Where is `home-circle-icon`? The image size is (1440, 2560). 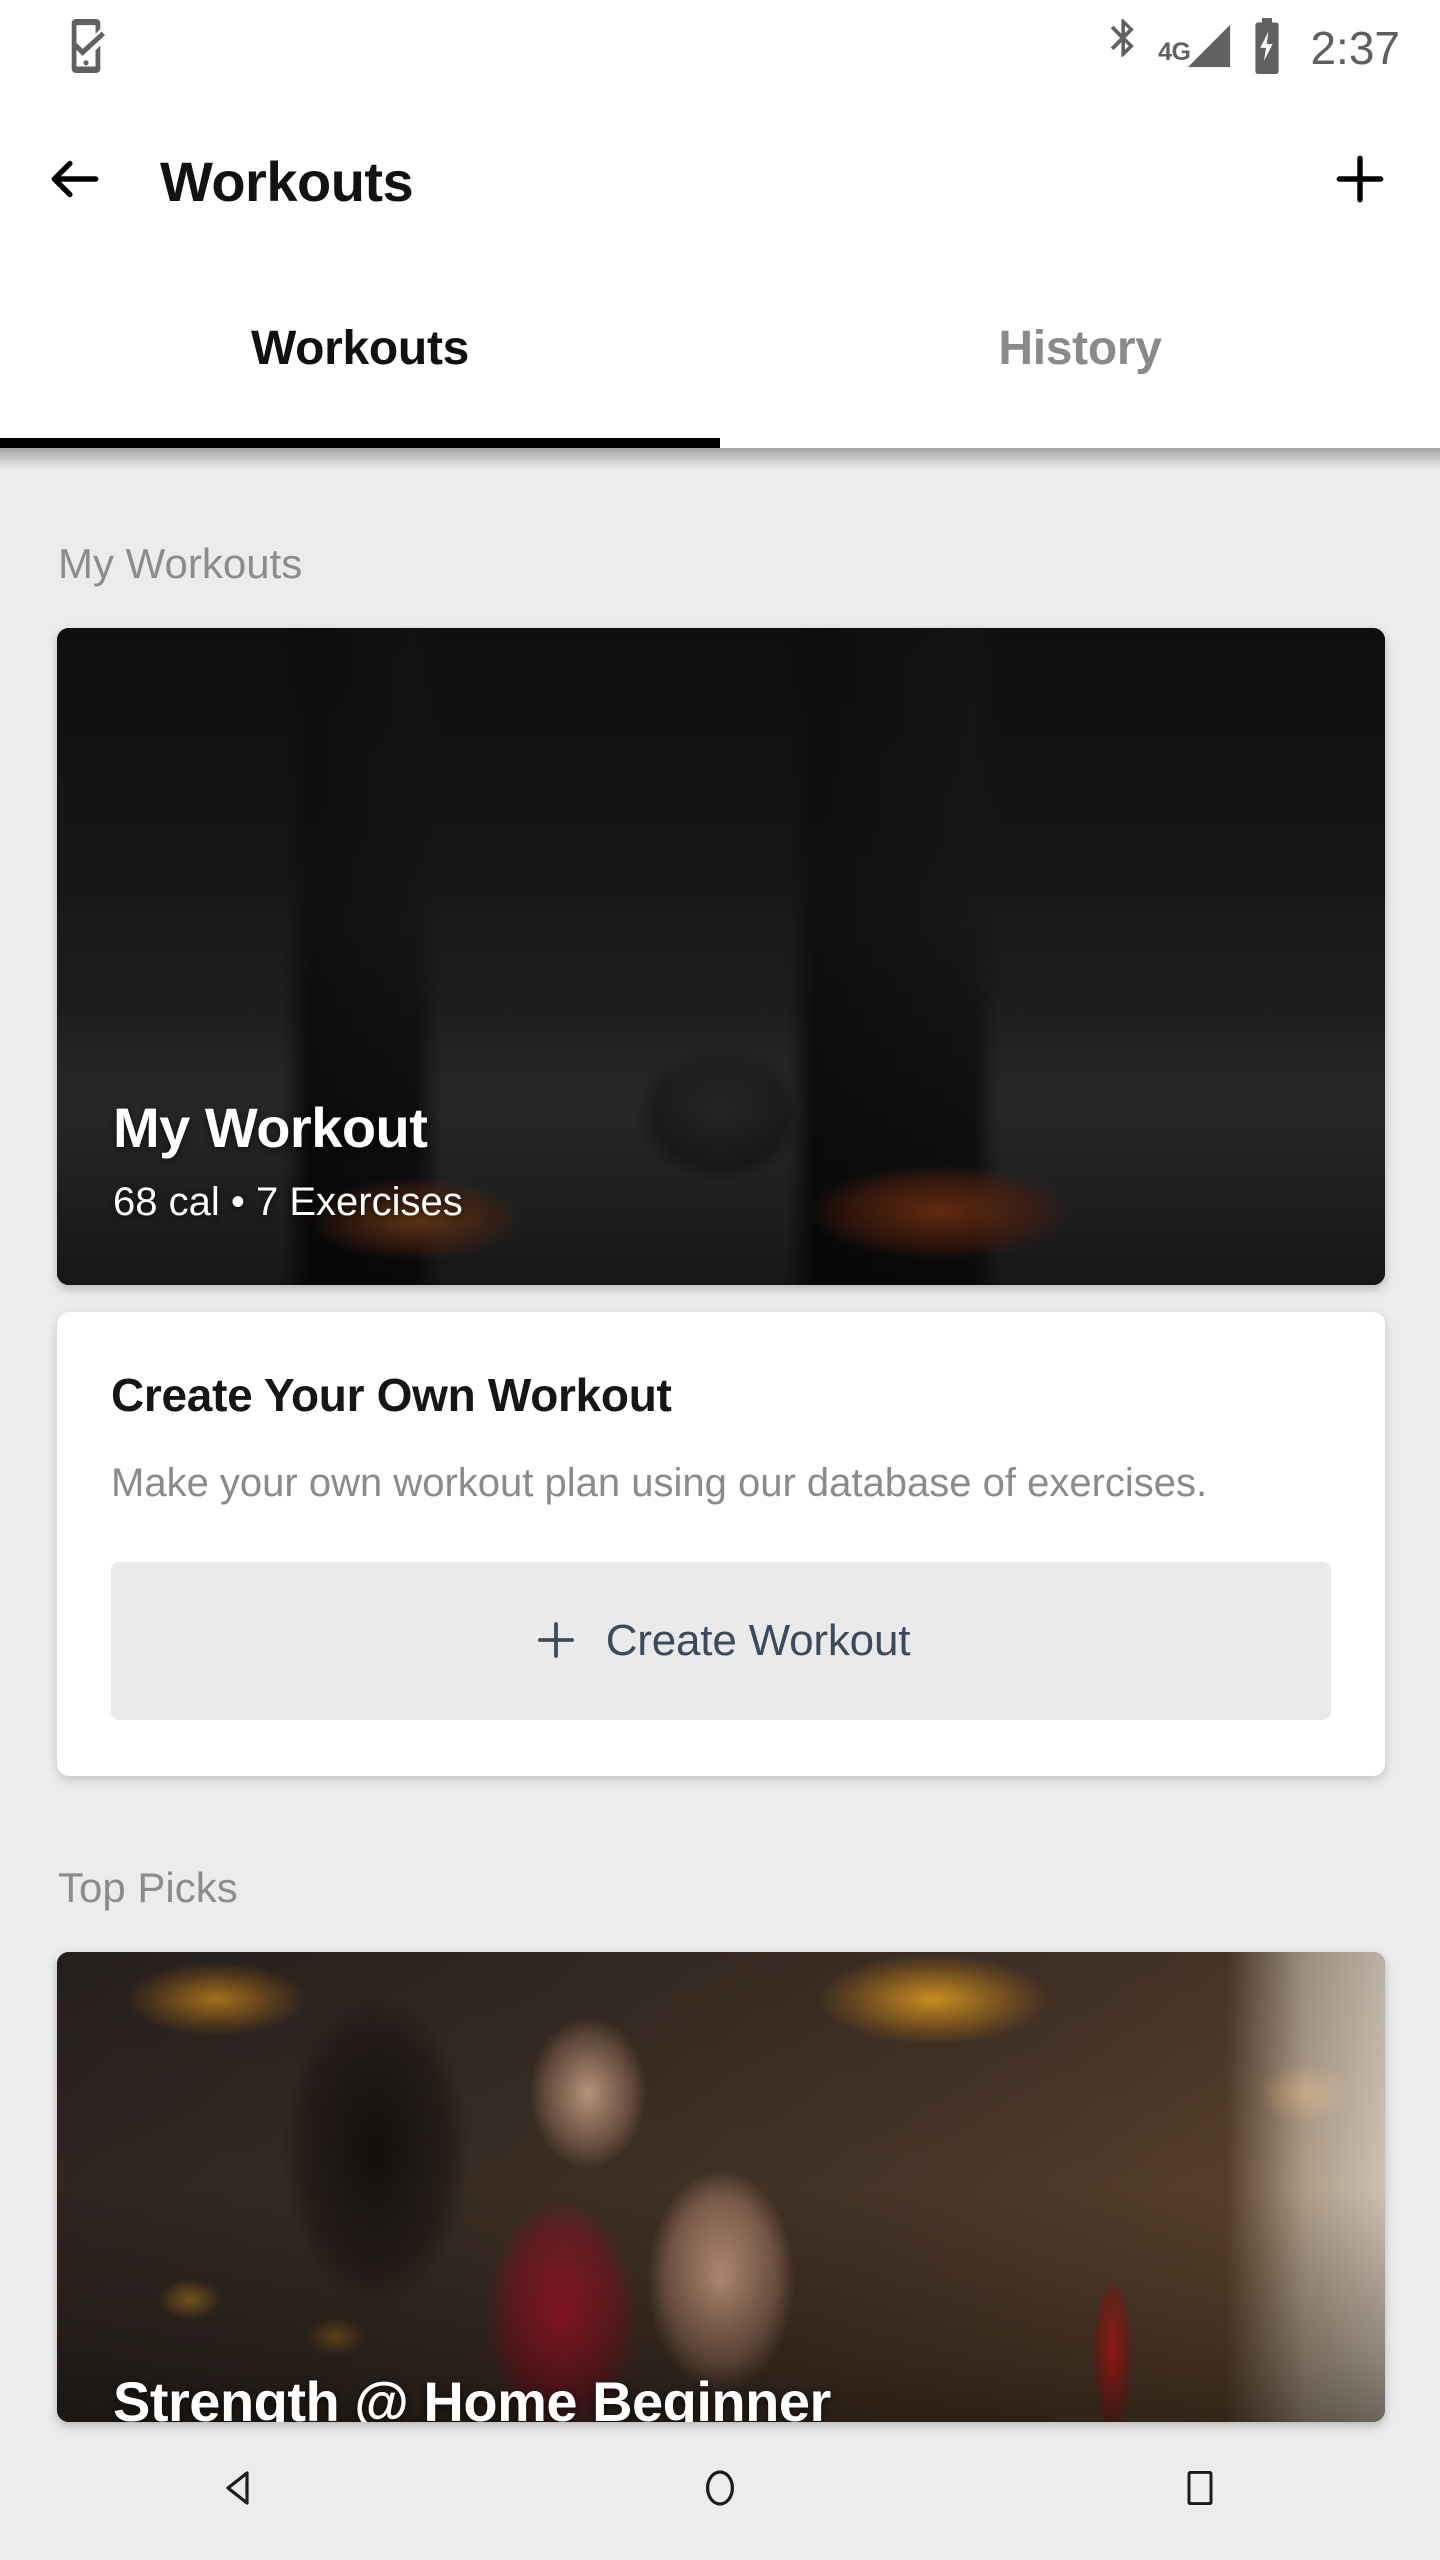 home-circle-icon is located at coordinates (720, 2490).